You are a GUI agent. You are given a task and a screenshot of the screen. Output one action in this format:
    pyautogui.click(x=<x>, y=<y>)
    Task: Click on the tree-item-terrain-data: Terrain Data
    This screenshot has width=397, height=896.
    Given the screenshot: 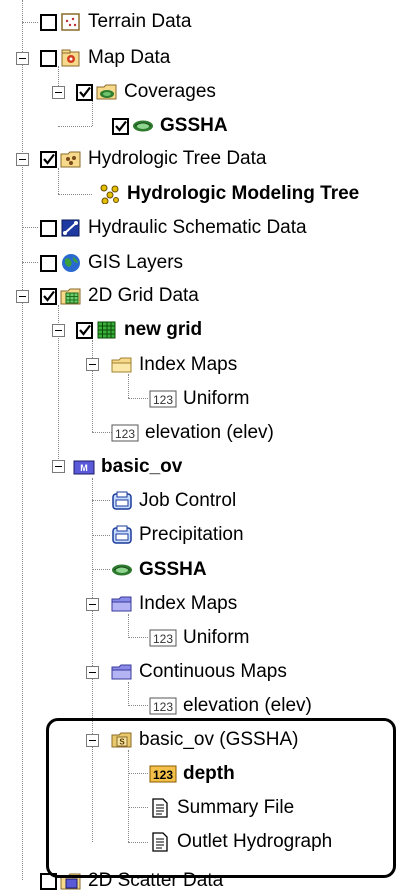 What is the action you would take?
    pyautogui.click(x=116, y=22)
    